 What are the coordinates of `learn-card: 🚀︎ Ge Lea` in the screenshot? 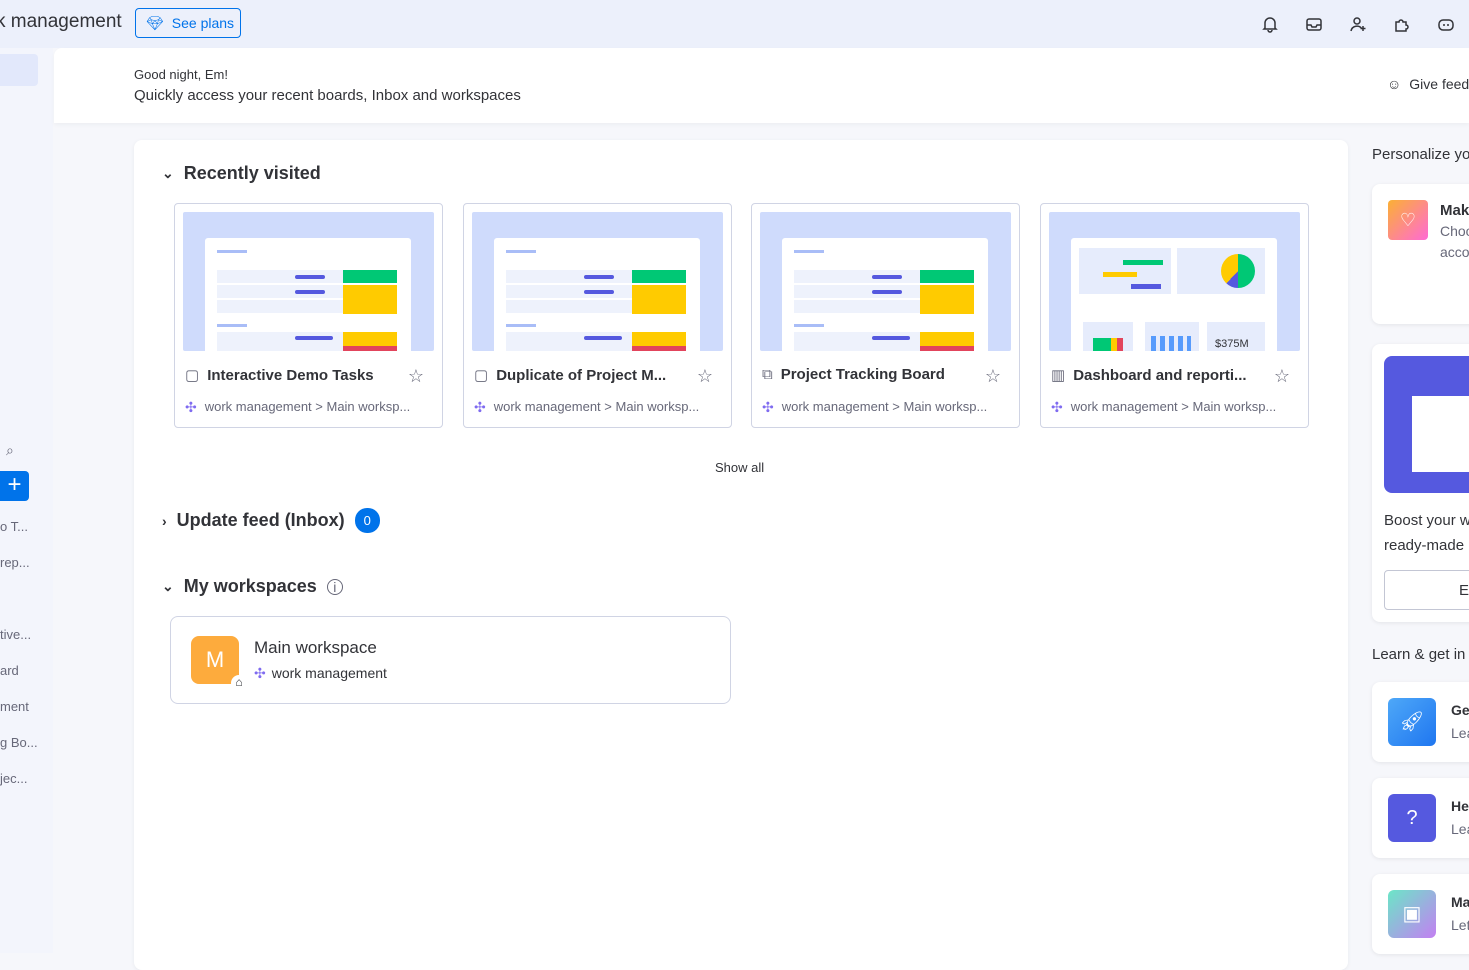 It's located at (1420, 722).